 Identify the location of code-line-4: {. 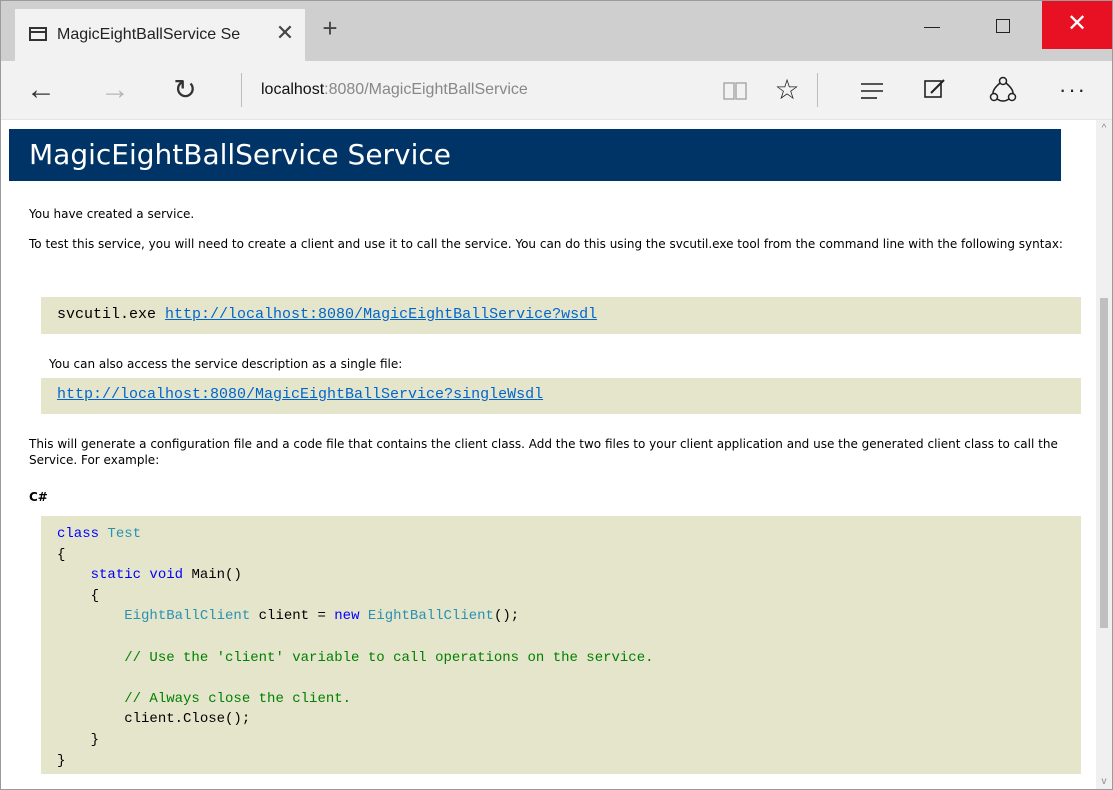
(569, 596).